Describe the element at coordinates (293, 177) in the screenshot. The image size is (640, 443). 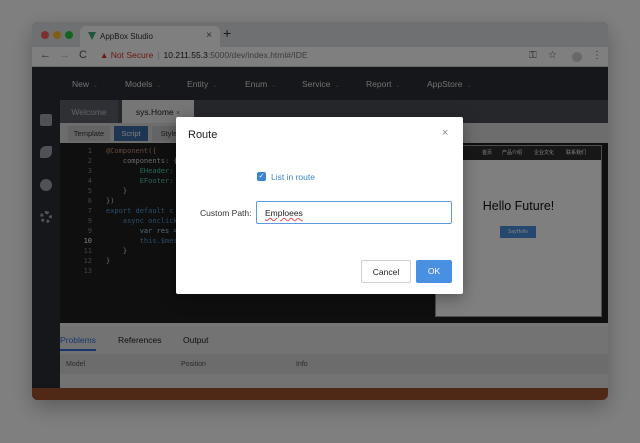
I see `list-in-route-label: List in route` at that location.